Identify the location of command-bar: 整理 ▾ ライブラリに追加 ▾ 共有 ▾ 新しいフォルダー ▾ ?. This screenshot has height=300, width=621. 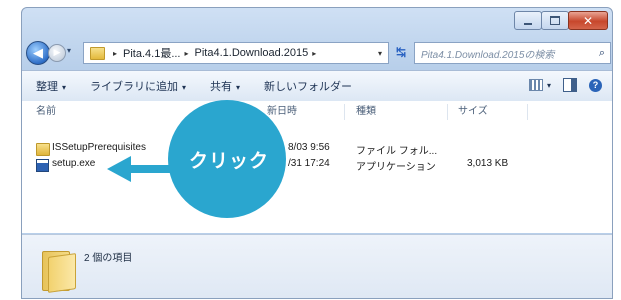
(317, 86).